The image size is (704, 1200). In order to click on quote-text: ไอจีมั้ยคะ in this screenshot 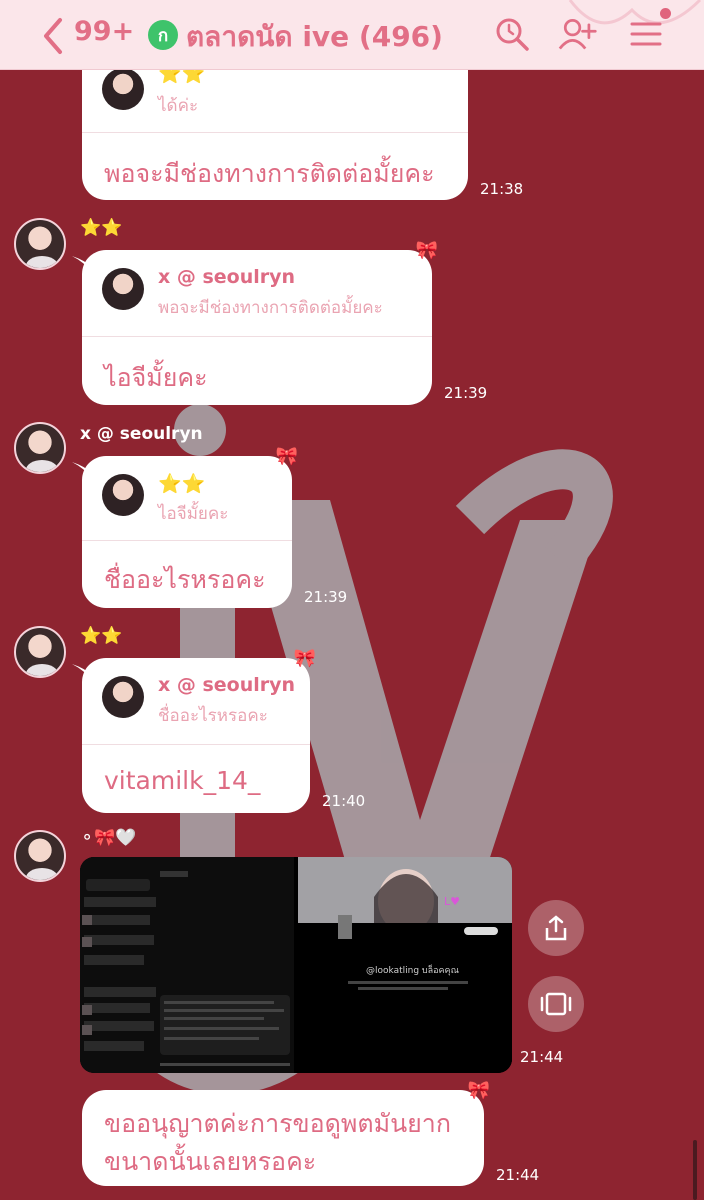, I will do `click(193, 514)`.